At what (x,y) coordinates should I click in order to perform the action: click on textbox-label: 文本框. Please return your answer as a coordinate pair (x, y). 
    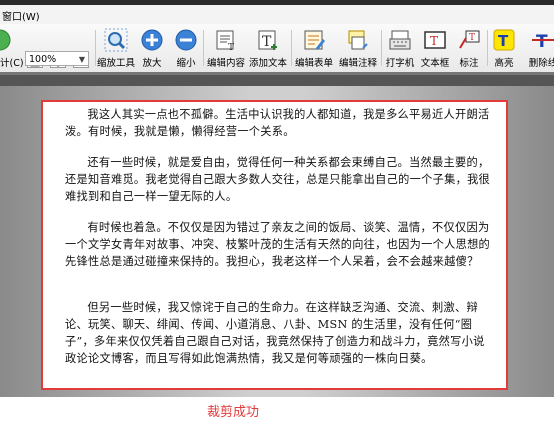
    Looking at the image, I should click on (435, 63).